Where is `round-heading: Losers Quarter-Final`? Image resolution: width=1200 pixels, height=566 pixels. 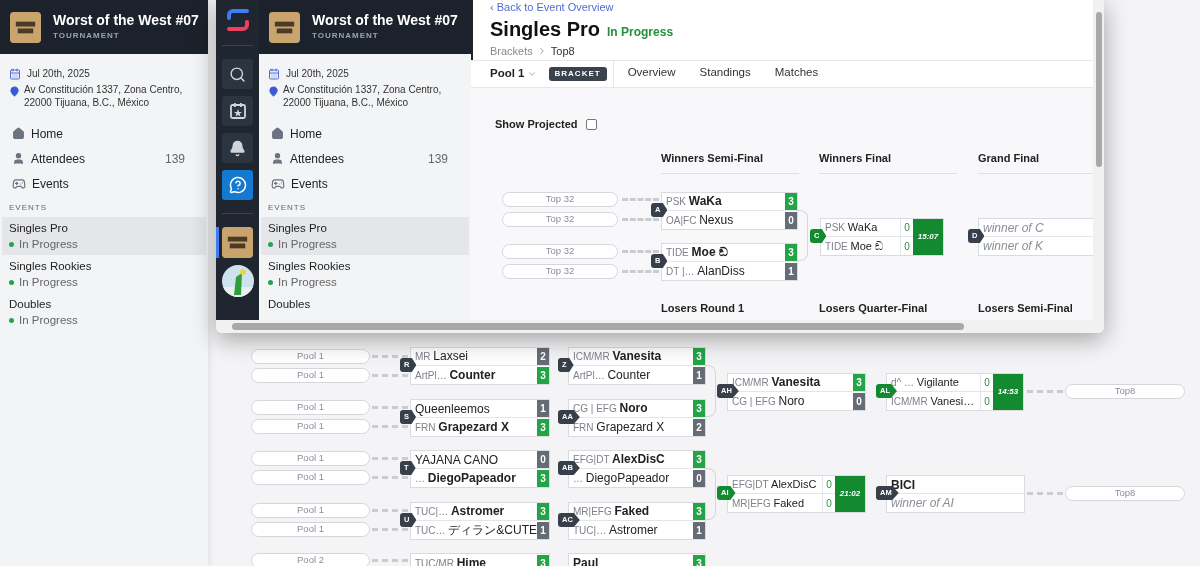 round-heading: Losers Quarter-Final is located at coordinates (874, 308).